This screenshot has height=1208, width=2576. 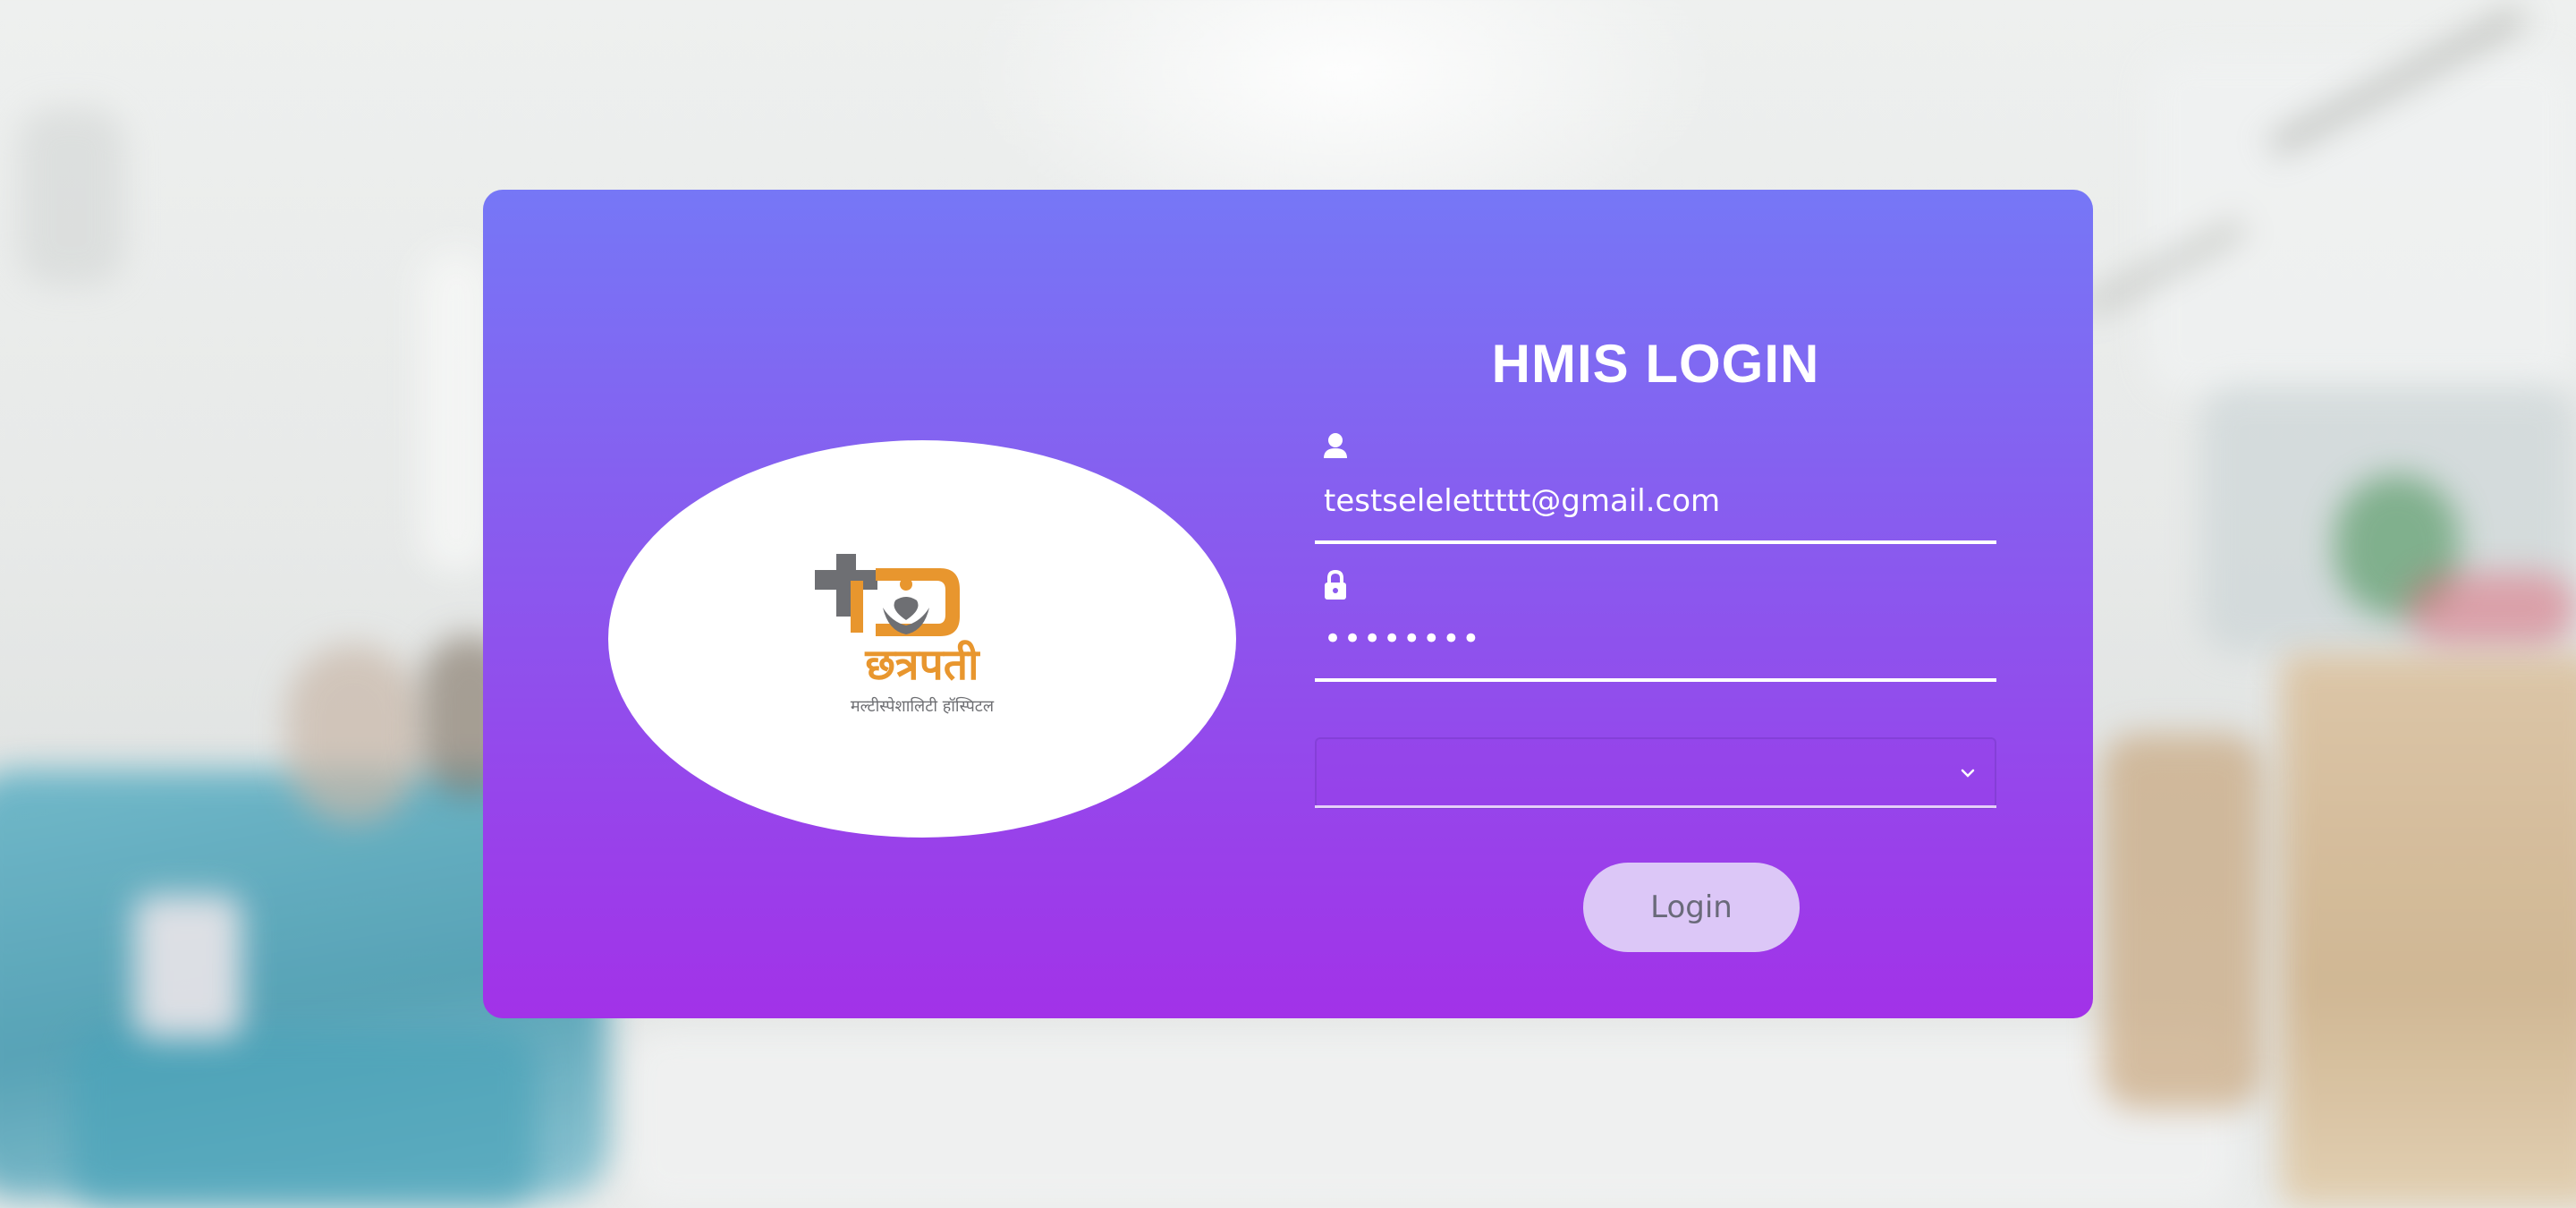 What do you see at coordinates (1655, 773) in the screenshot?
I see `location-select` at bounding box center [1655, 773].